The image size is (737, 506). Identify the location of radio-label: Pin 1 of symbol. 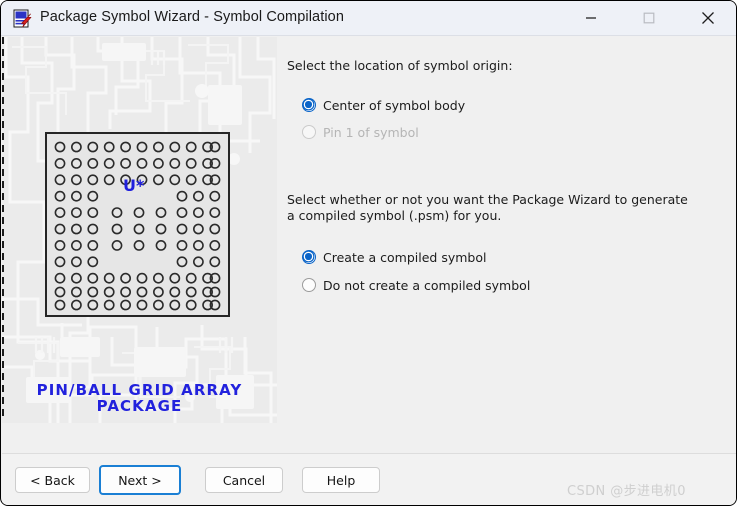
(371, 132).